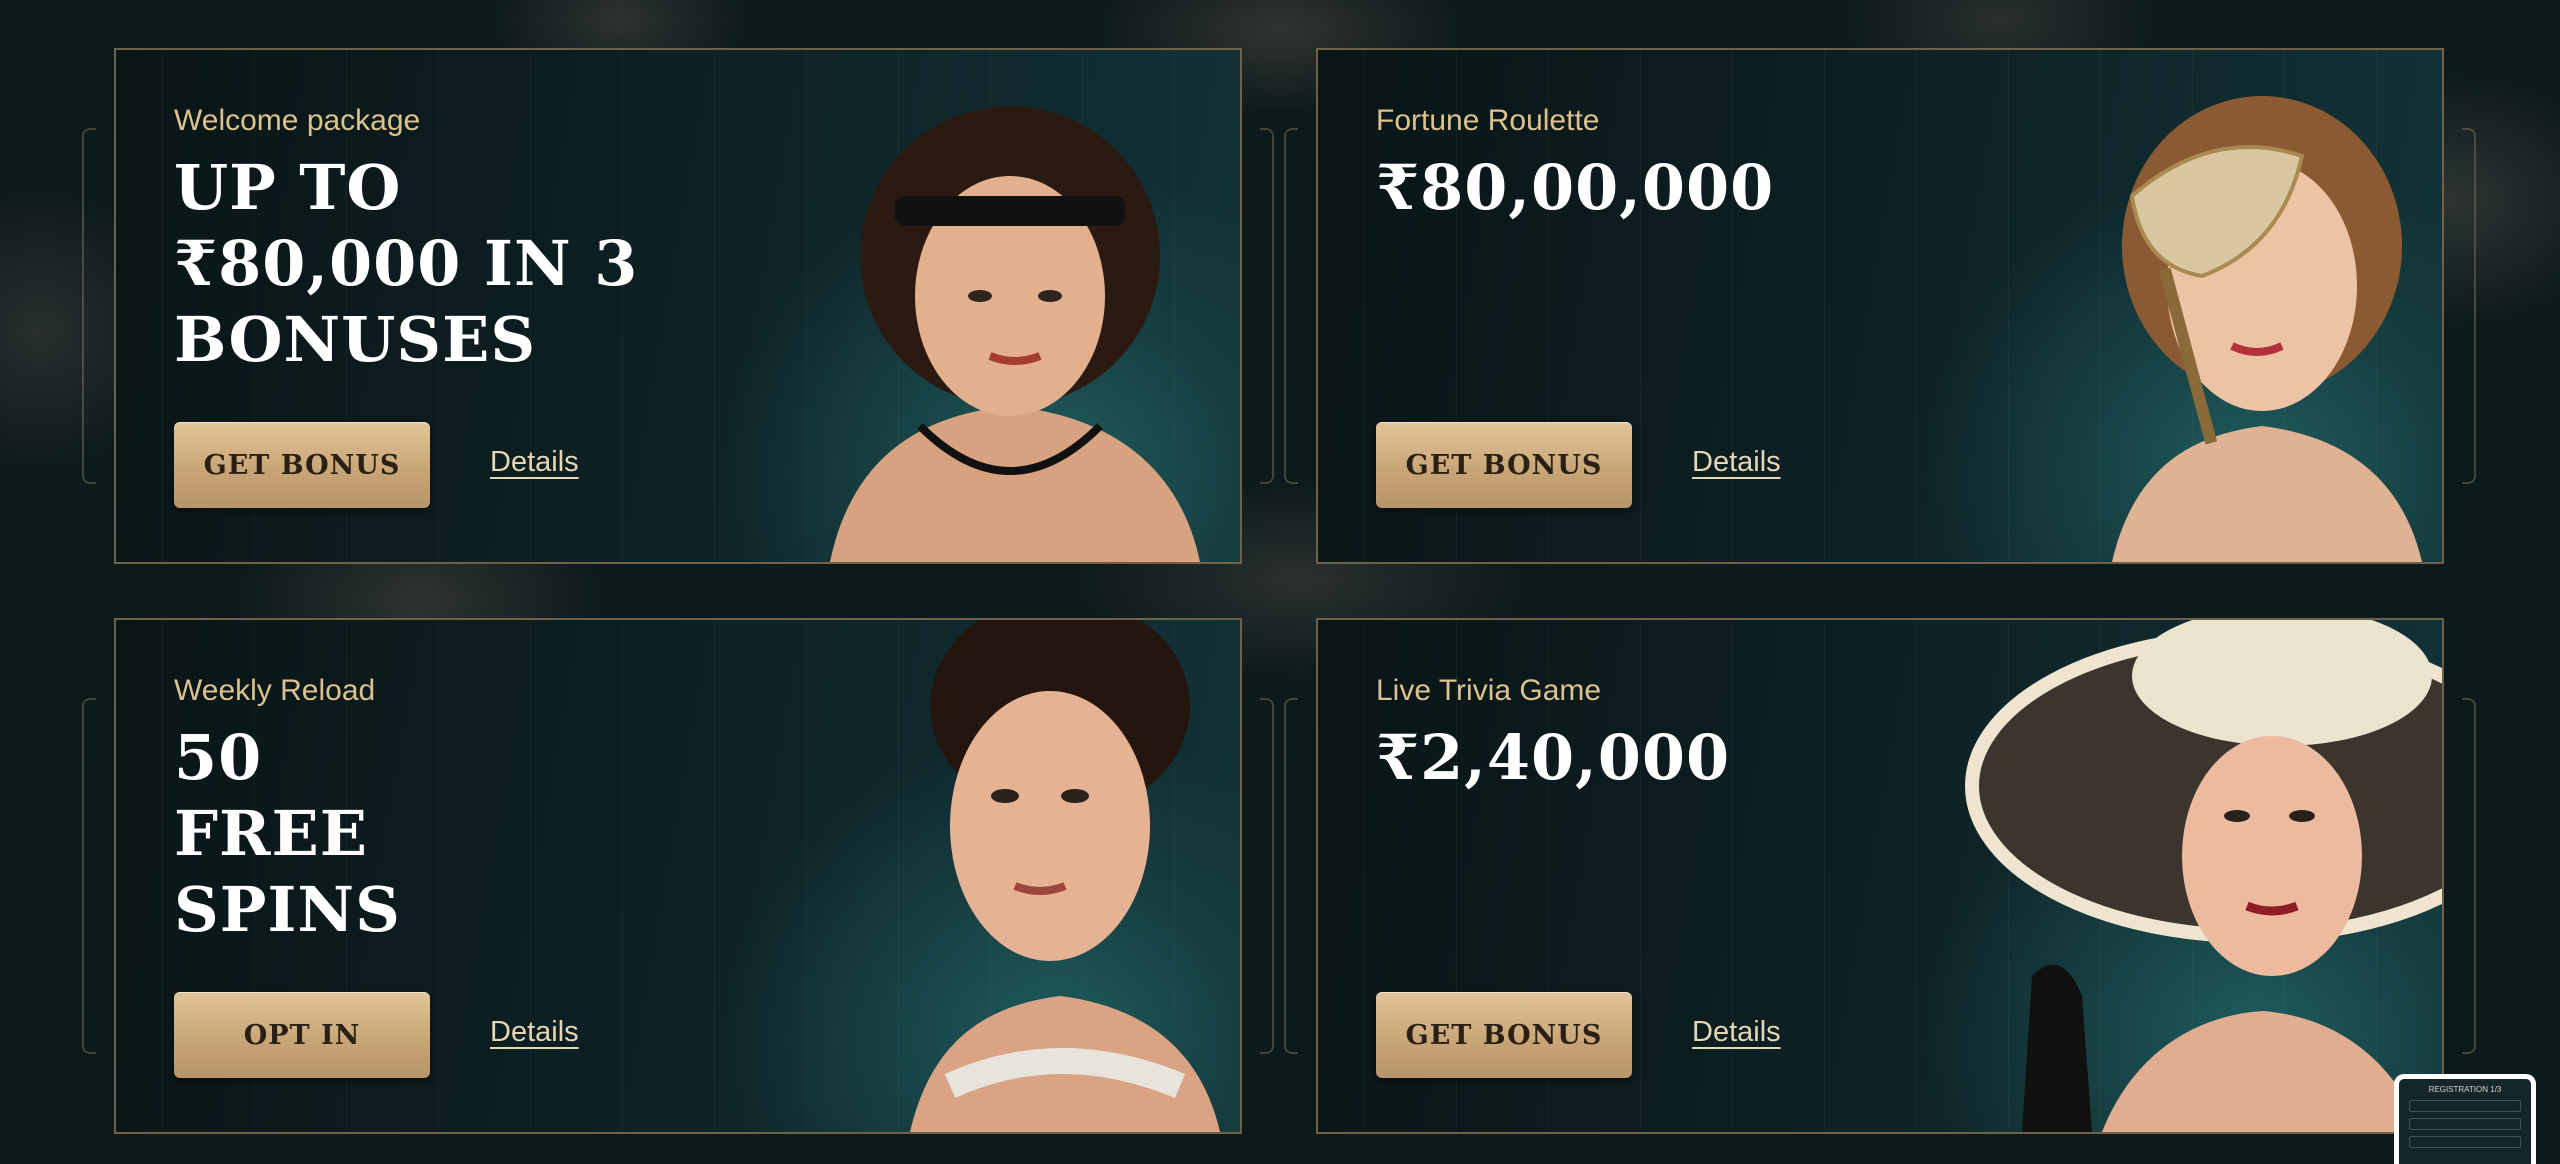 Image resolution: width=2560 pixels, height=1164 pixels. I want to click on registration-widget: REGISTRATION 1/3, so click(2465, 1119).